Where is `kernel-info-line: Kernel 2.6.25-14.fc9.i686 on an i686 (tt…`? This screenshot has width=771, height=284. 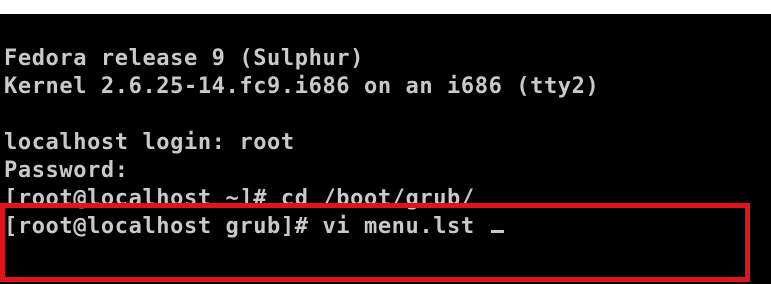 kernel-info-line: Kernel 2.6.25-14.fc9.i686 on an i686 (tt… is located at coordinates (302, 86).